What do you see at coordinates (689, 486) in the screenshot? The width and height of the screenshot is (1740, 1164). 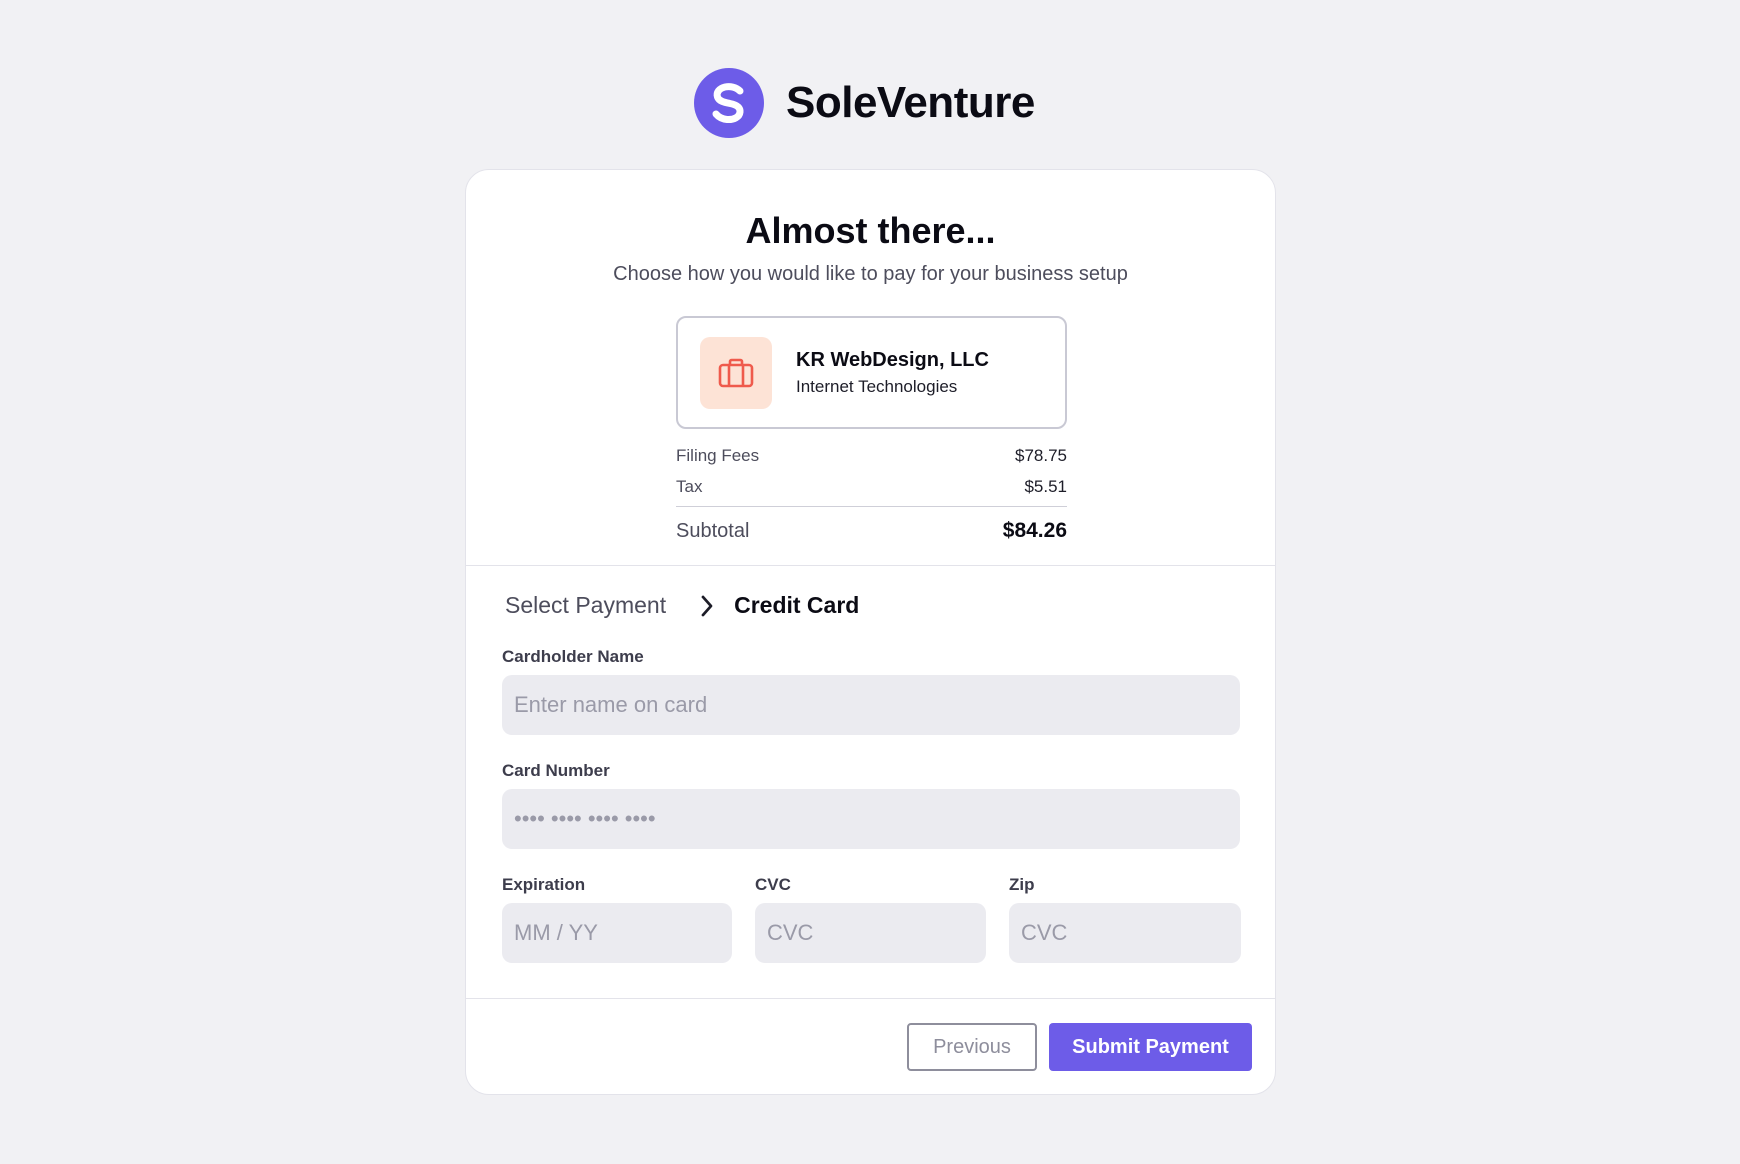 I see `tax-label: Tax` at bounding box center [689, 486].